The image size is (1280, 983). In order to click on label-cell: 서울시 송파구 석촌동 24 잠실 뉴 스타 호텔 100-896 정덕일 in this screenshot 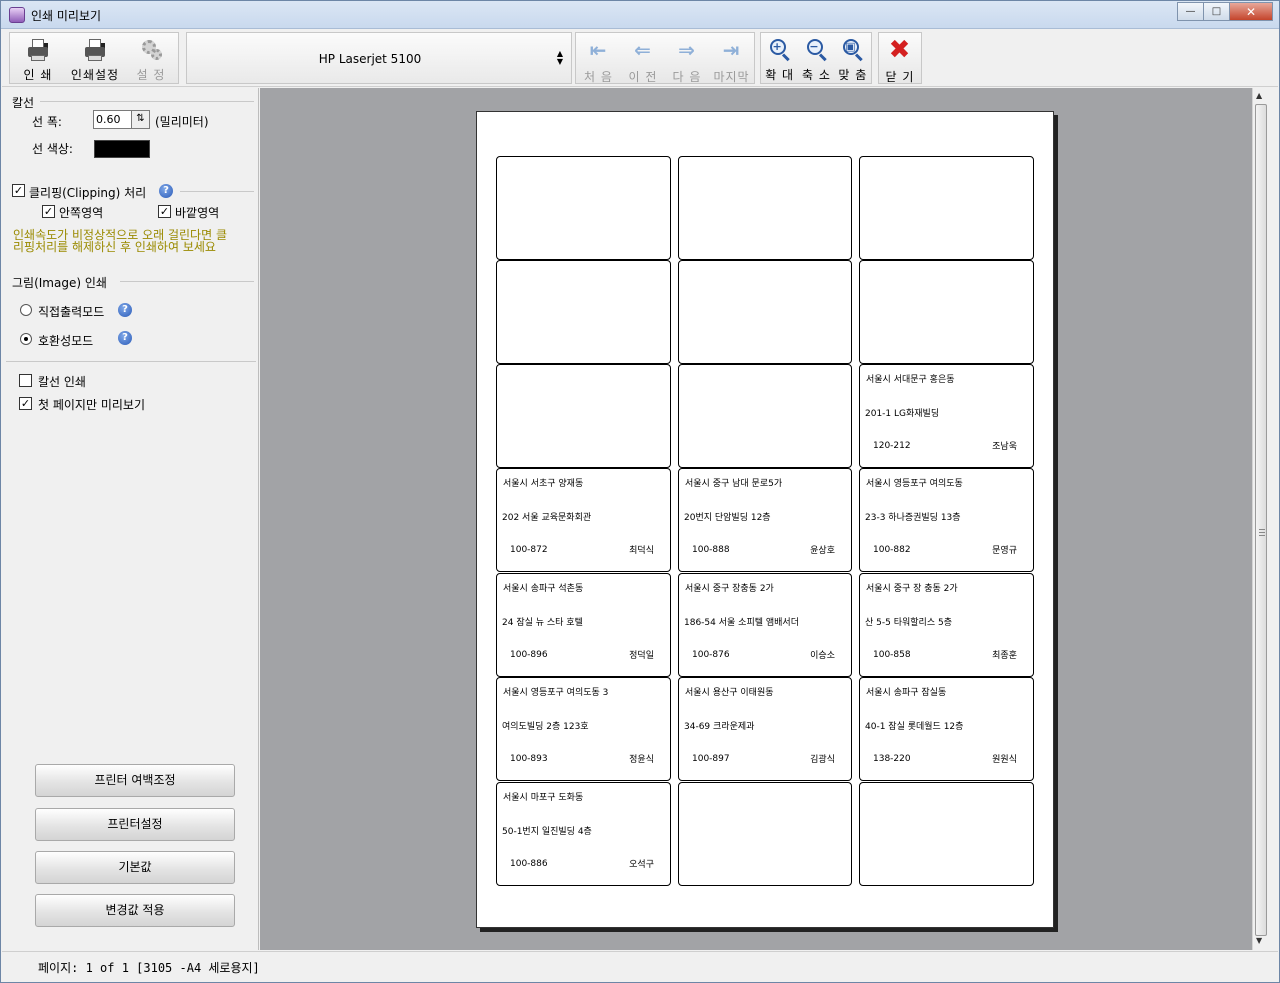, I will do `click(583, 625)`.